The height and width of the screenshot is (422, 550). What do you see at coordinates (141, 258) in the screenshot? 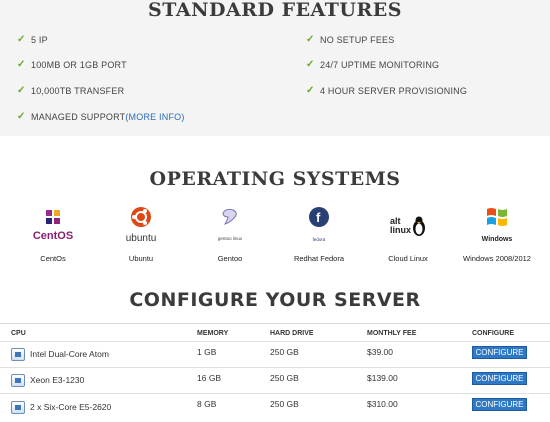
I see `os-name: Ubuntu` at bounding box center [141, 258].